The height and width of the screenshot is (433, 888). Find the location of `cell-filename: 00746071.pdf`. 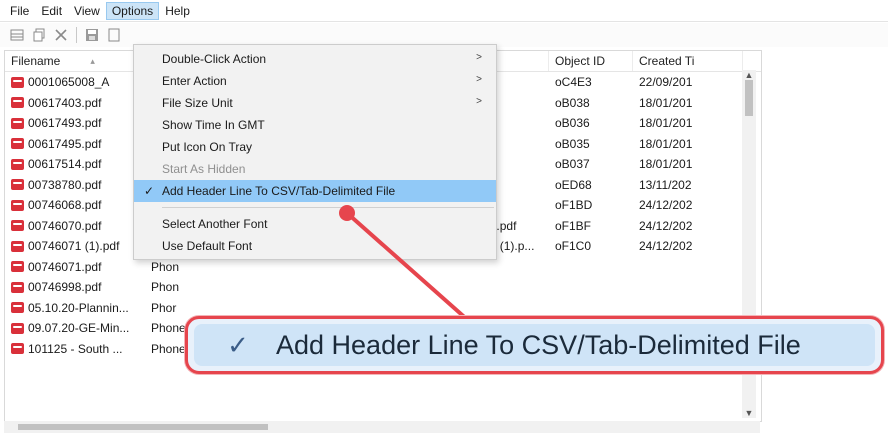

cell-filename: 00746071.pdf is located at coordinates (75, 267).